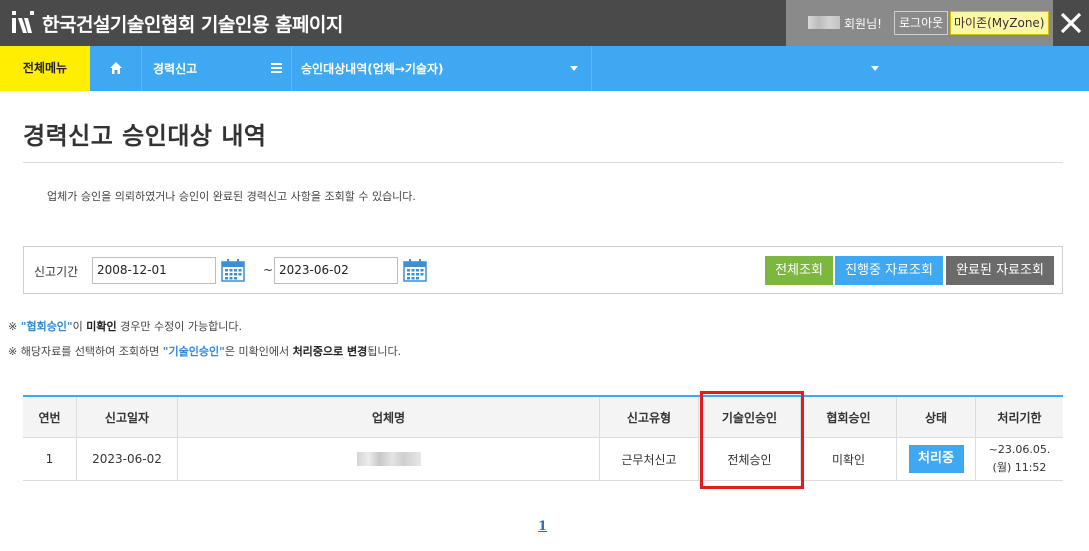 Image resolution: width=1089 pixels, height=551 pixels. Describe the element at coordinates (849, 417) in the screenshot. I see `header-assoc-approval: 협회승인` at that location.